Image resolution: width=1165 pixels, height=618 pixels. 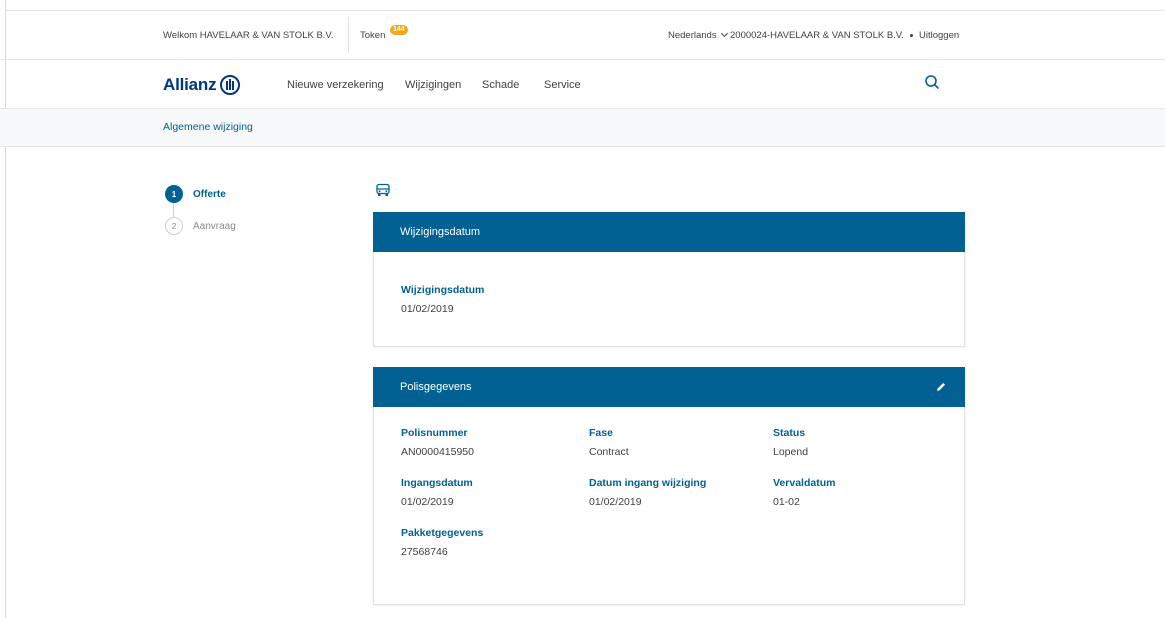 I want to click on step-label-aanvraag: Aanvraag, so click(x=214, y=226).